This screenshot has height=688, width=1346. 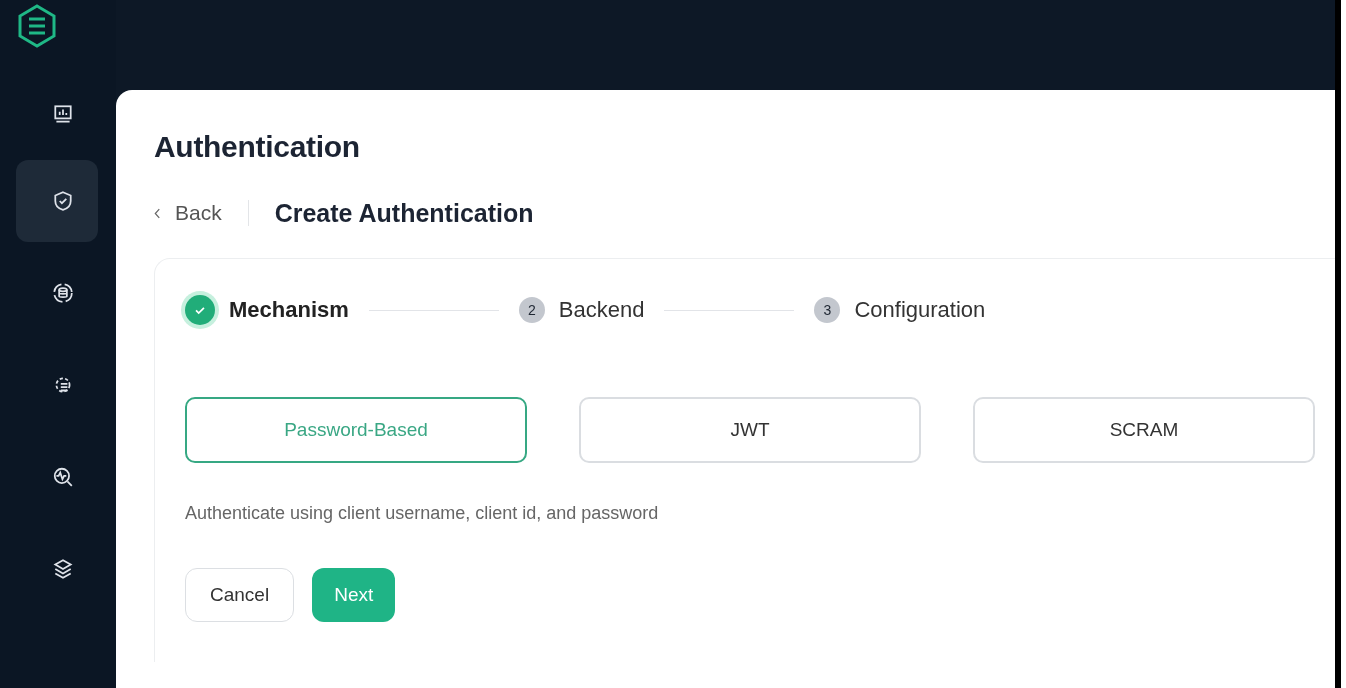 I want to click on chart-icon, so click(x=63, y=114).